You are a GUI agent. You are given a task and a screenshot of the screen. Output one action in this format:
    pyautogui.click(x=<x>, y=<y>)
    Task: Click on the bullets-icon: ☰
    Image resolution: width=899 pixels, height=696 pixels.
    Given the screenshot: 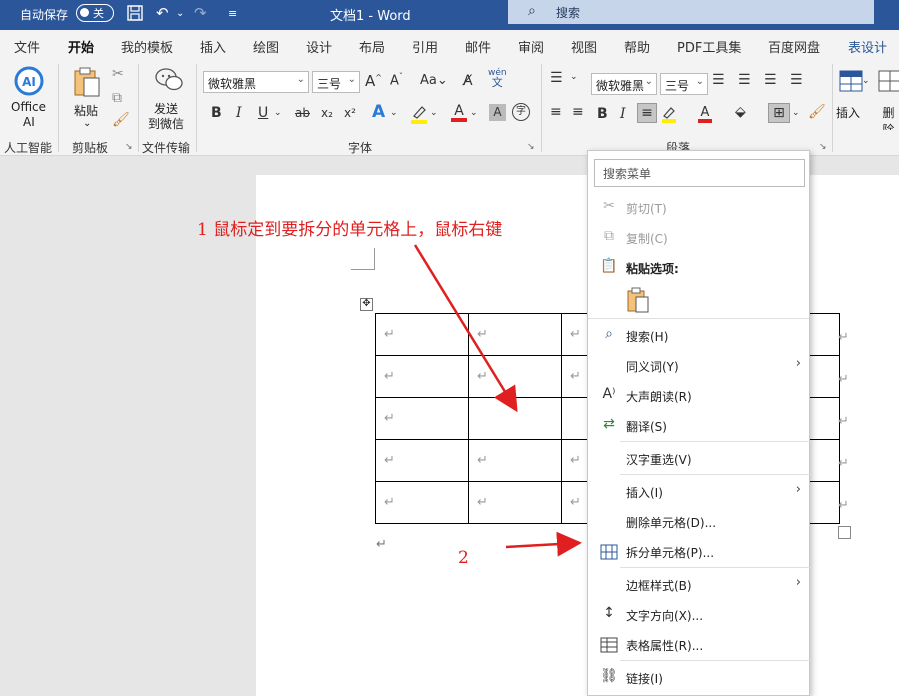 What is the action you would take?
    pyautogui.click(x=556, y=78)
    